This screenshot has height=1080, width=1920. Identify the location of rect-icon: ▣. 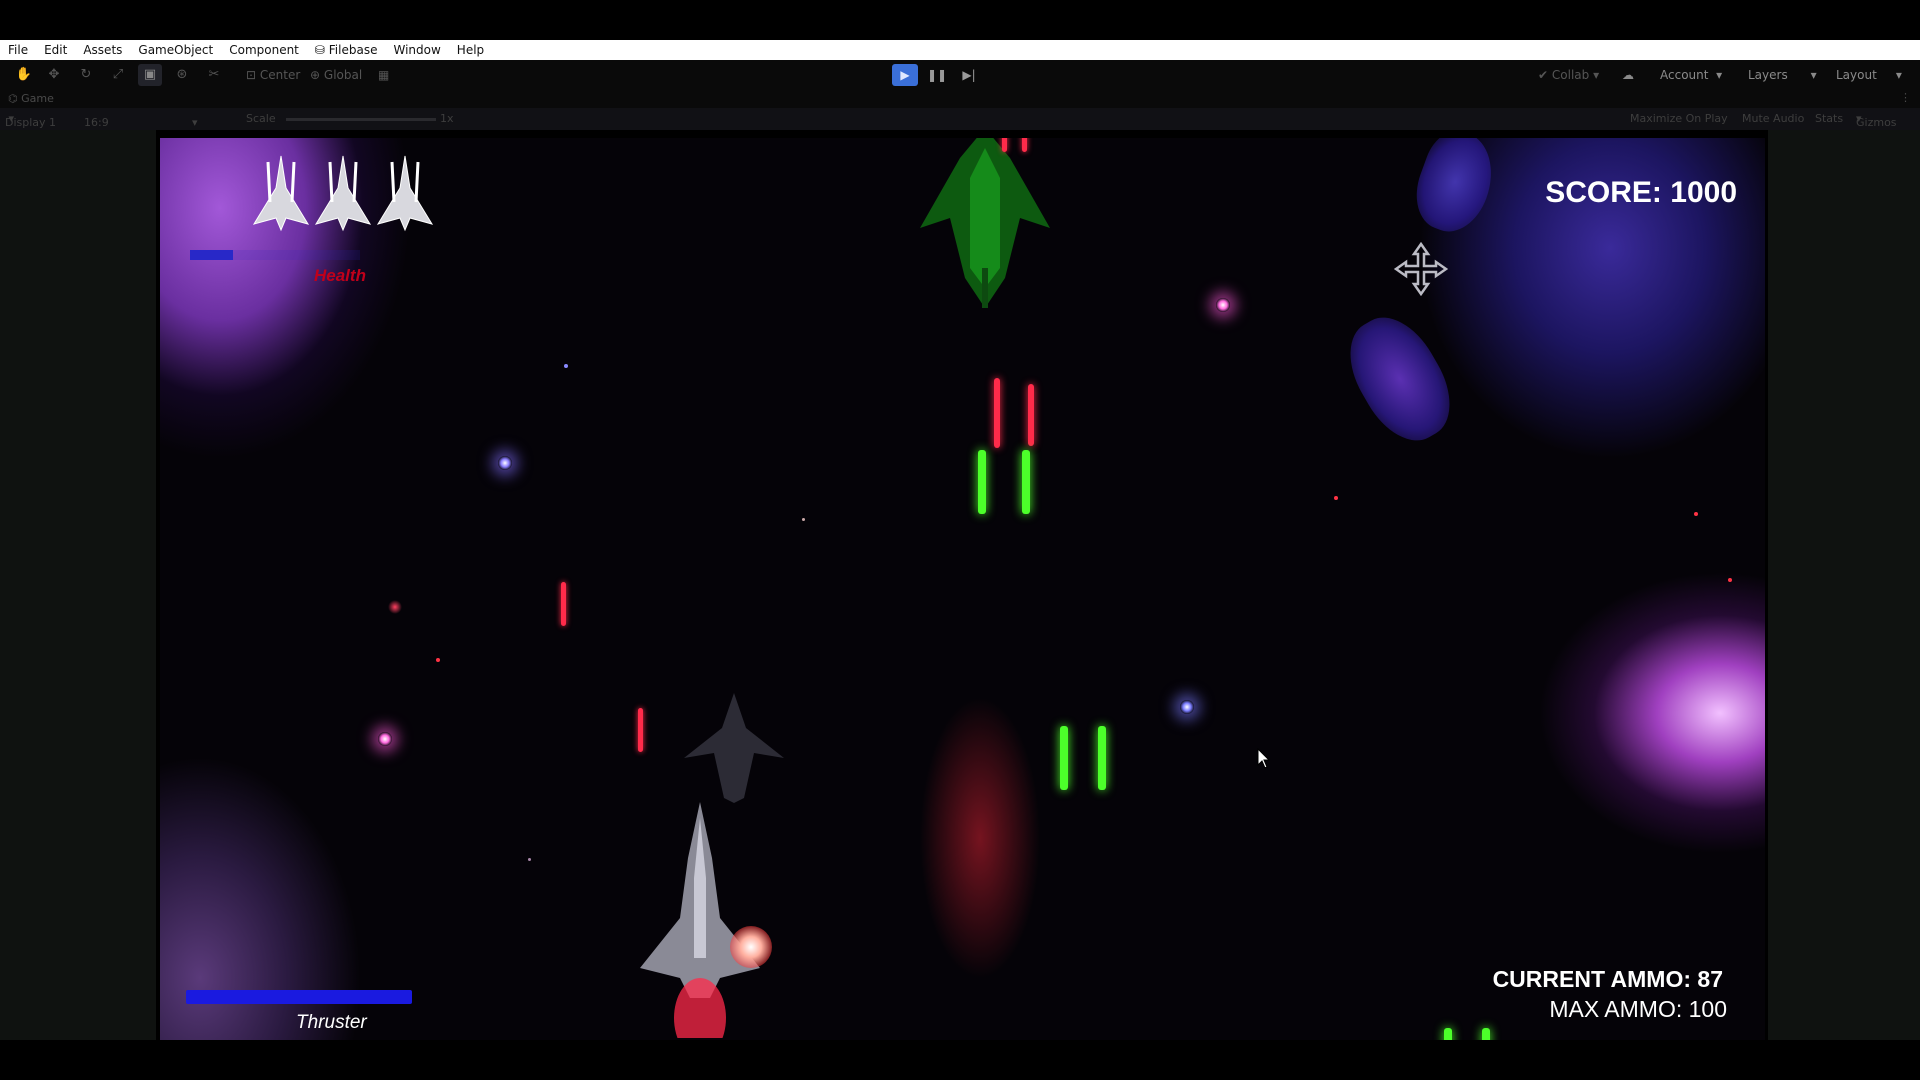
(150, 75).